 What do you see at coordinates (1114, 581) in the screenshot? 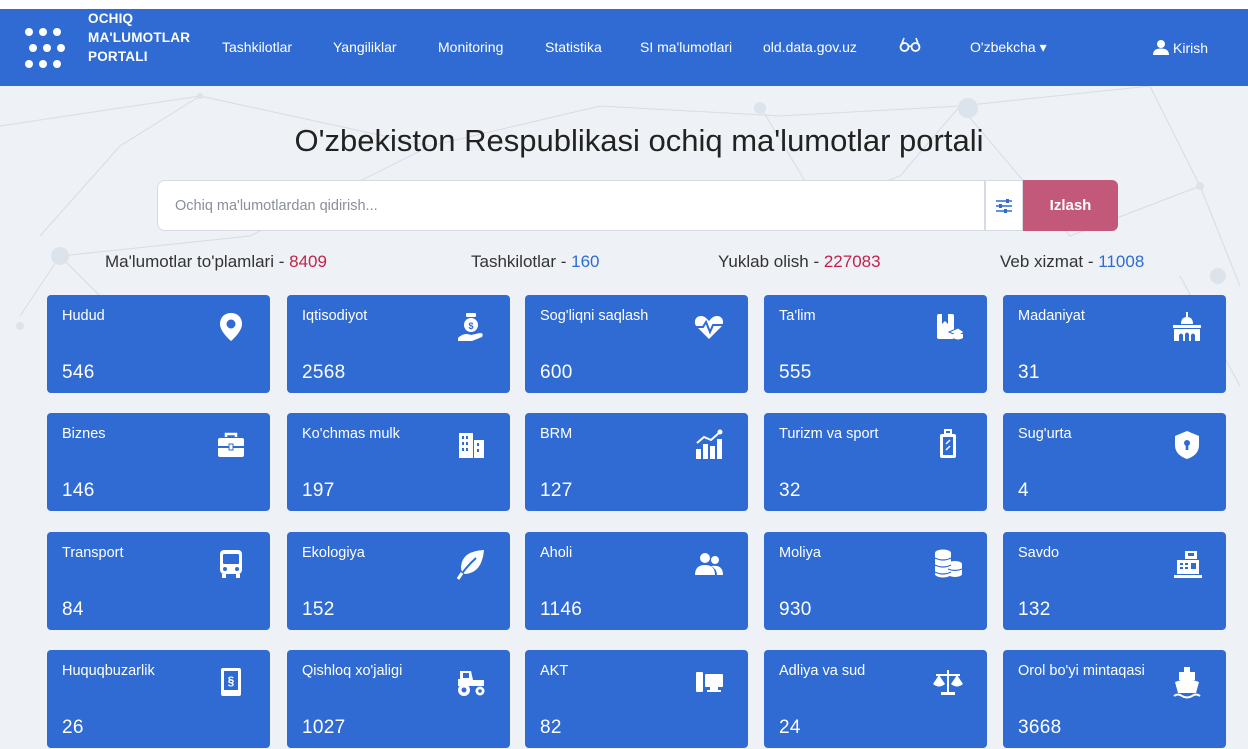
I see `category-card-savdo: Savdo 132` at bounding box center [1114, 581].